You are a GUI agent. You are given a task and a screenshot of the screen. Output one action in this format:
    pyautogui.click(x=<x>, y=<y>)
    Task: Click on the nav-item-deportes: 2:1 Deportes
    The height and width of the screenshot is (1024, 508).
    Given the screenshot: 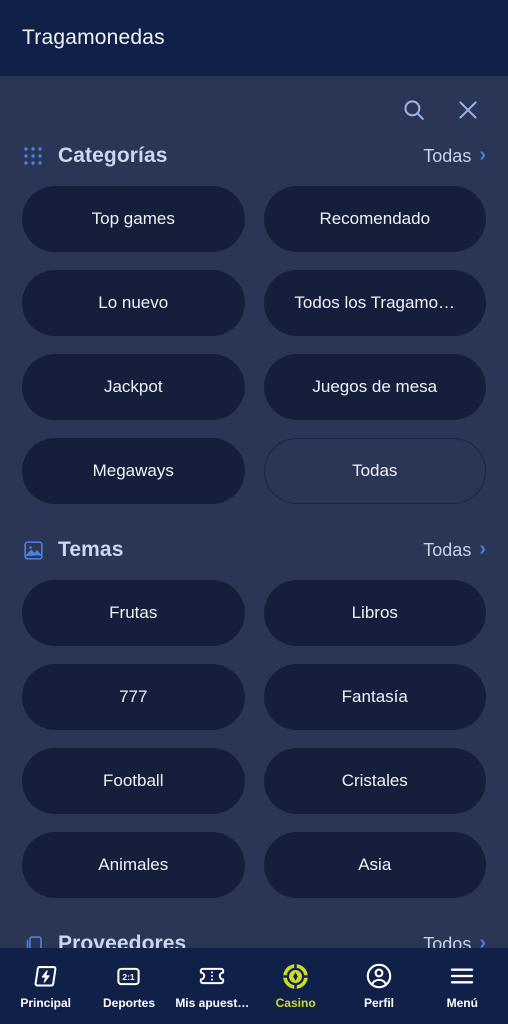 What is the action you would take?
    pyautogui.click(x=128, y=986)
    